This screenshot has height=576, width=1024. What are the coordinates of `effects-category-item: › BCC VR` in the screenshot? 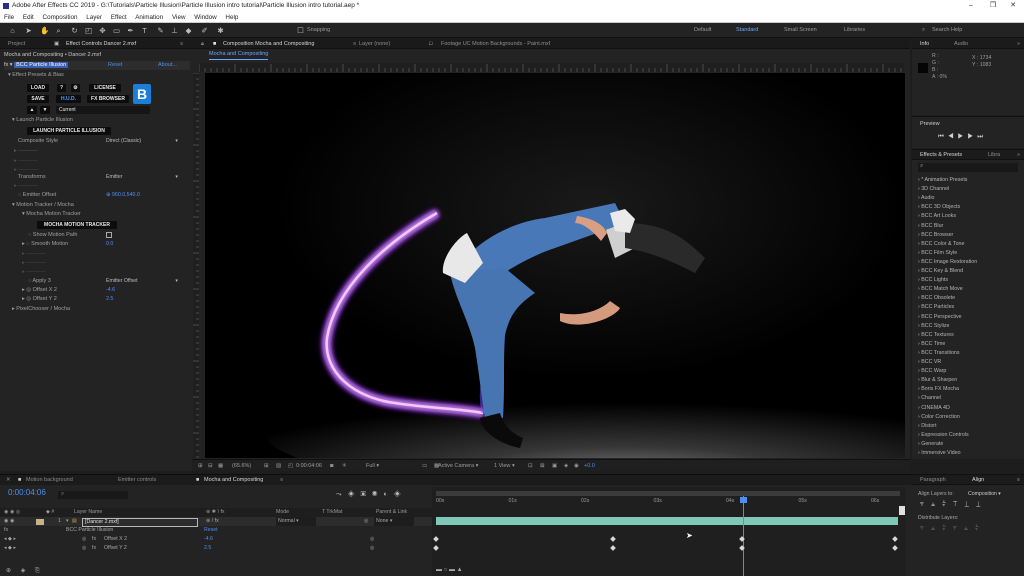 It's located at (929, 362).